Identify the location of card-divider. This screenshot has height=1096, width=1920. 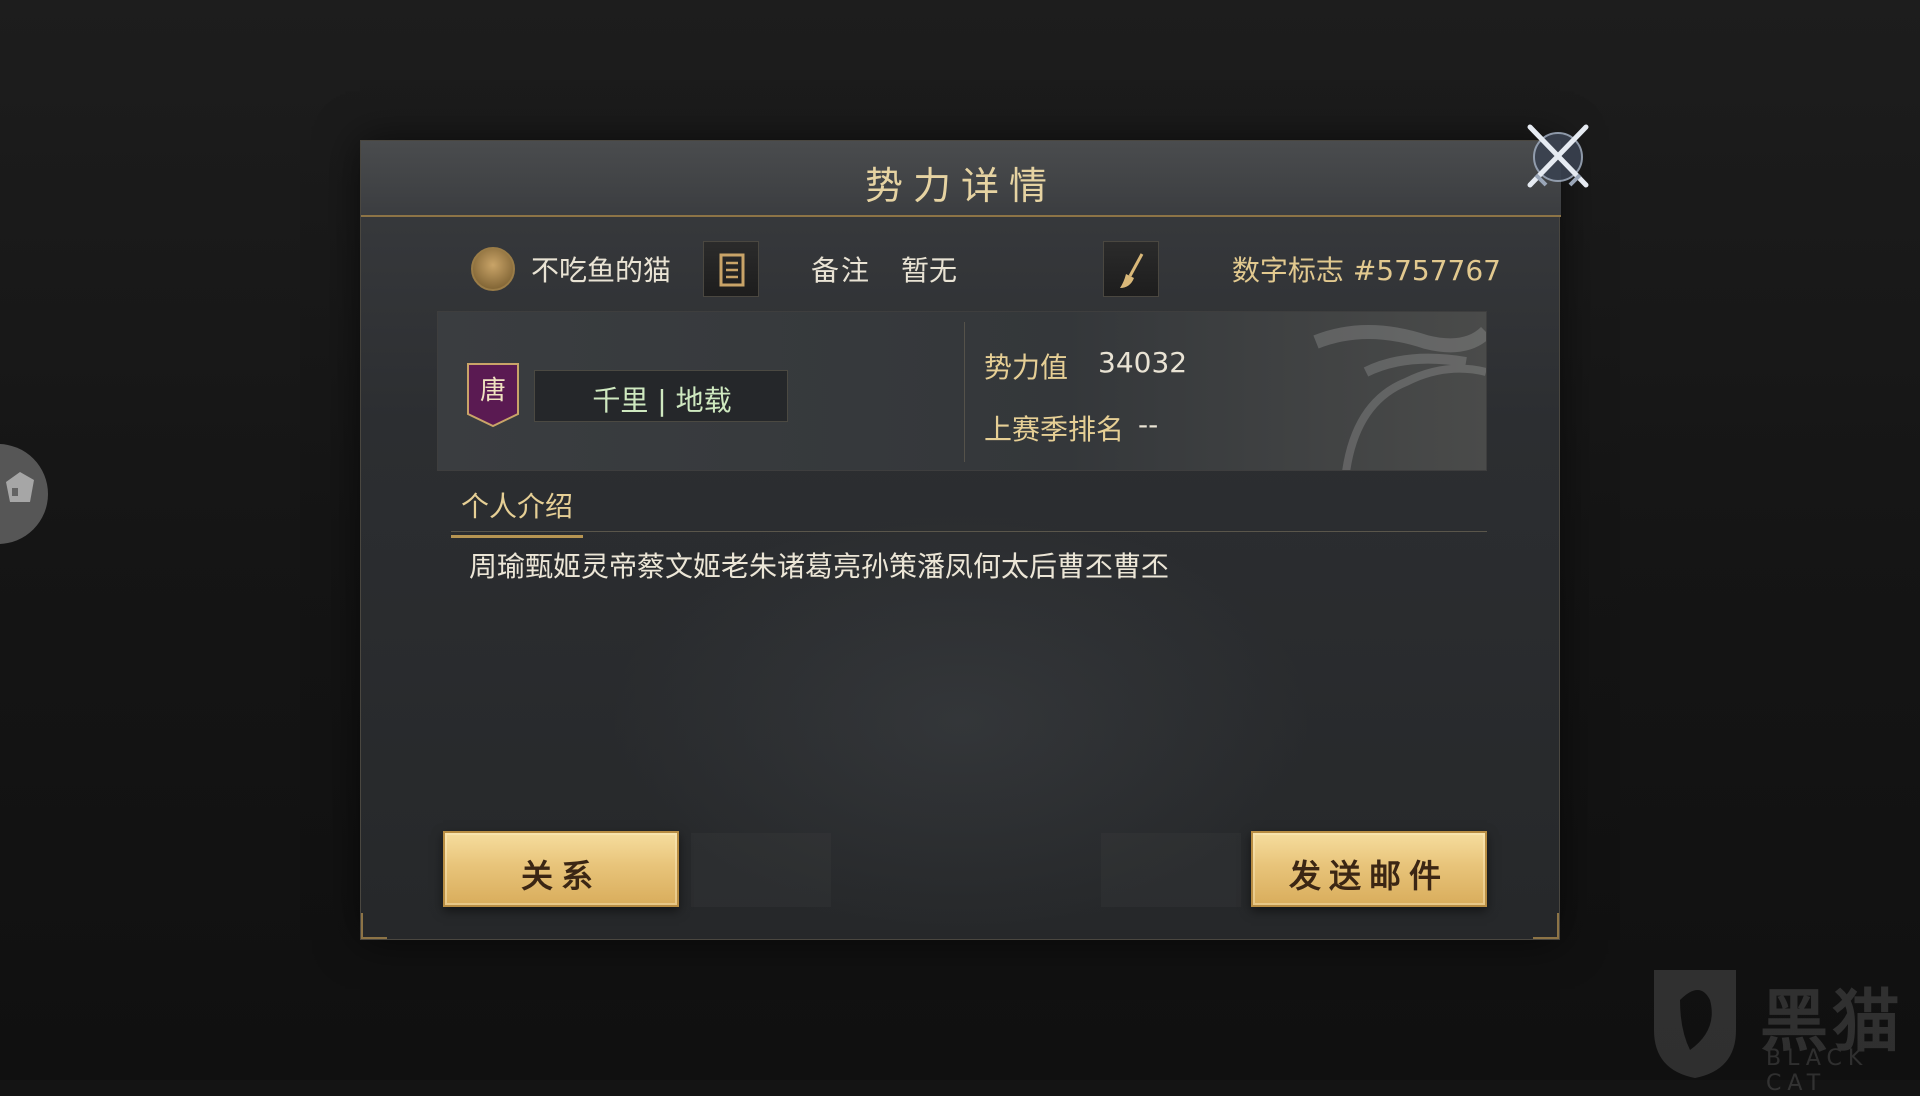
(964, 392).